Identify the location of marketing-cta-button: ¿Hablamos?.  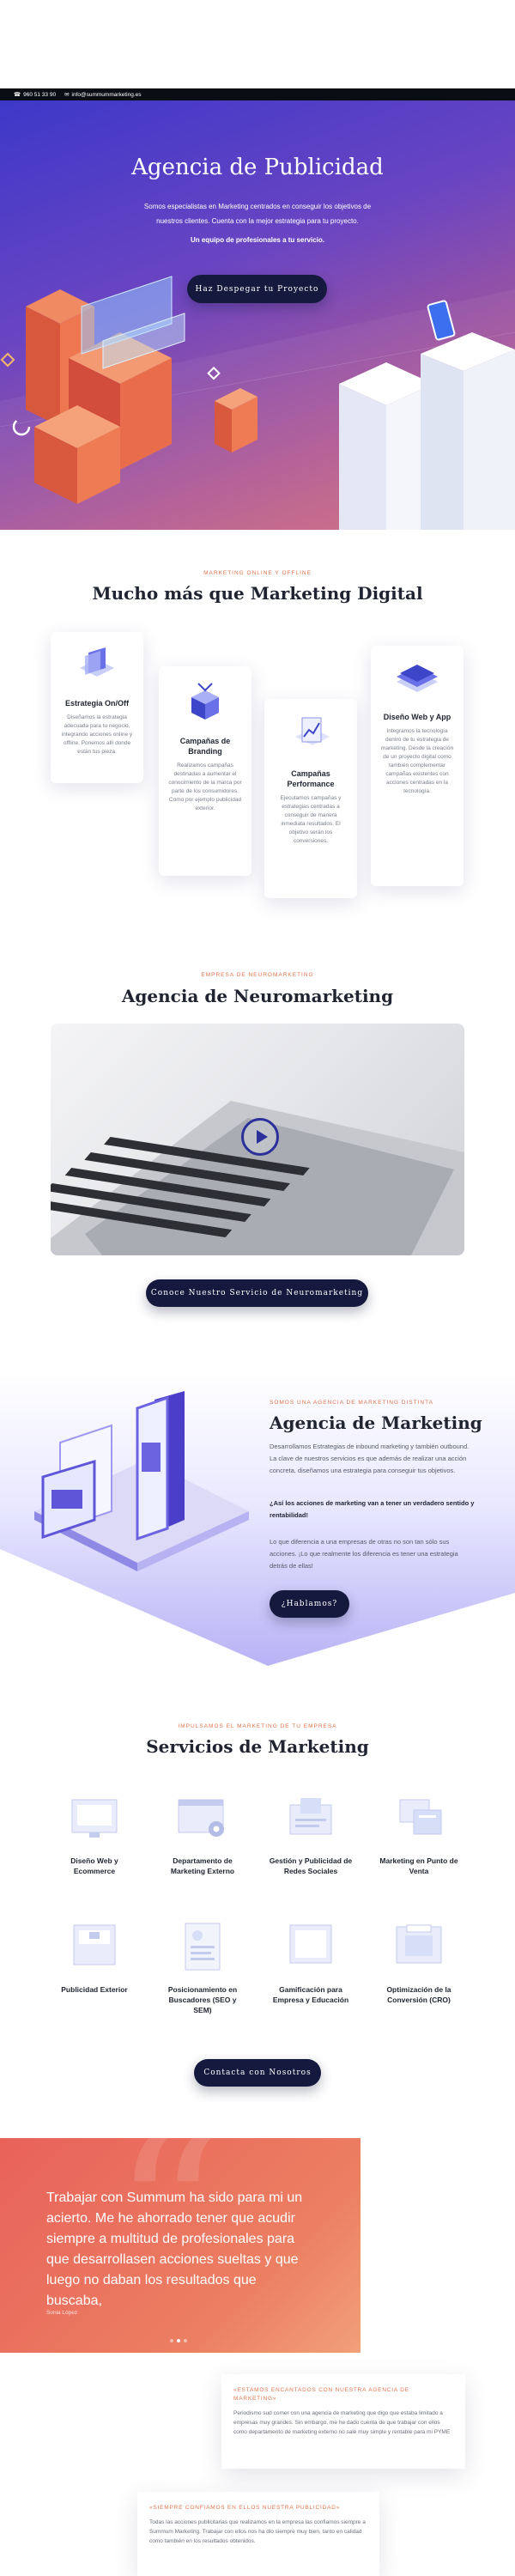
(309, 1604).